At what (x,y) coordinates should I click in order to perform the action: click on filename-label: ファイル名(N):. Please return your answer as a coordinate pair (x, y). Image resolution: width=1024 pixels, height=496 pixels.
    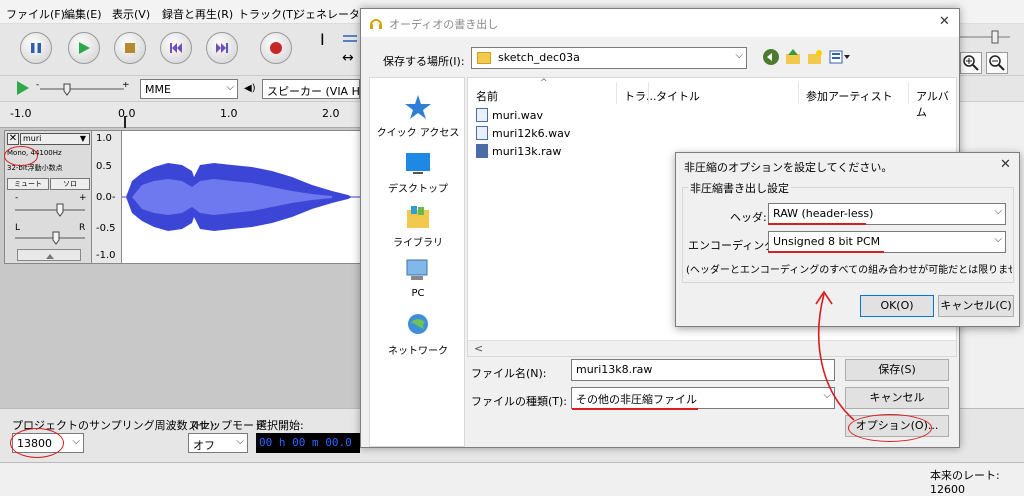
    Looking at the image, I should click on (509, 373).